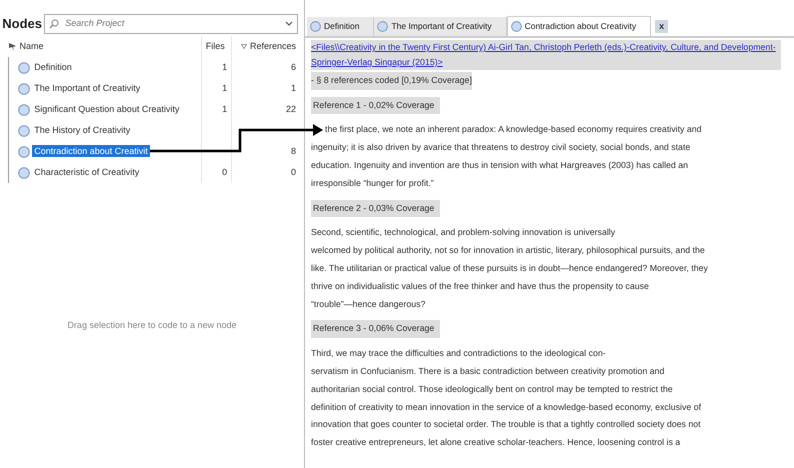 The height and width of the screenshot is (468, 794). Describe the element at coordinates (661, 26) in the screenshot. I see `close-button: x` at that location.